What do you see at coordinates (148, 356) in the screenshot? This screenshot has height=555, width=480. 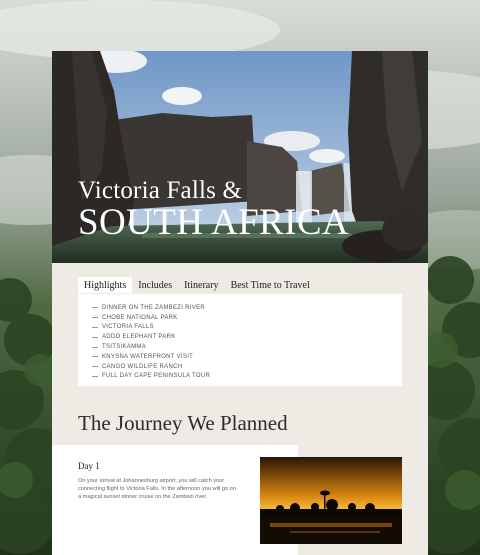 I see `highlight-text: KNYSNA WATERFRONT VISIT` at bounding box center [148, 356].